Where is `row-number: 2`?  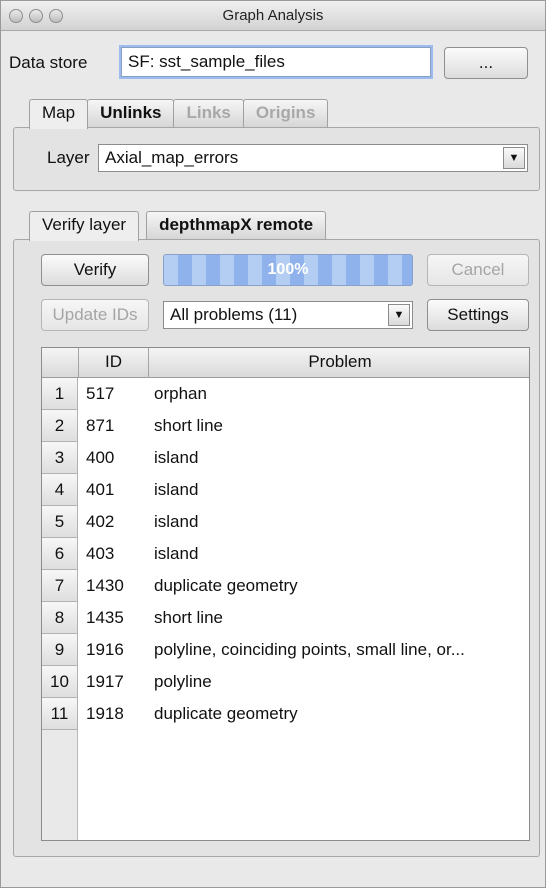 row-number: 2 is located at coordinates (60, 426).